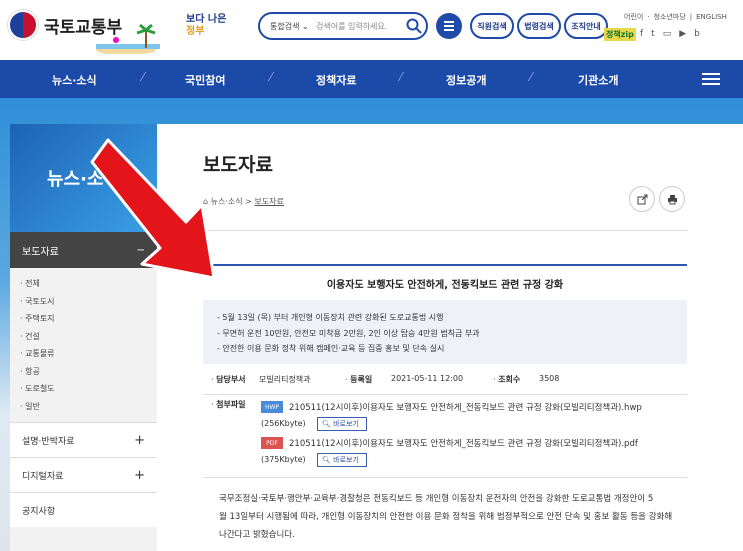 The height and width of the screenshot is (551, 743). What do you see at coordinates (466, 80) in the screenshot?
I see `nav-item-info: 정보공개` at bounding box center [466, 80].